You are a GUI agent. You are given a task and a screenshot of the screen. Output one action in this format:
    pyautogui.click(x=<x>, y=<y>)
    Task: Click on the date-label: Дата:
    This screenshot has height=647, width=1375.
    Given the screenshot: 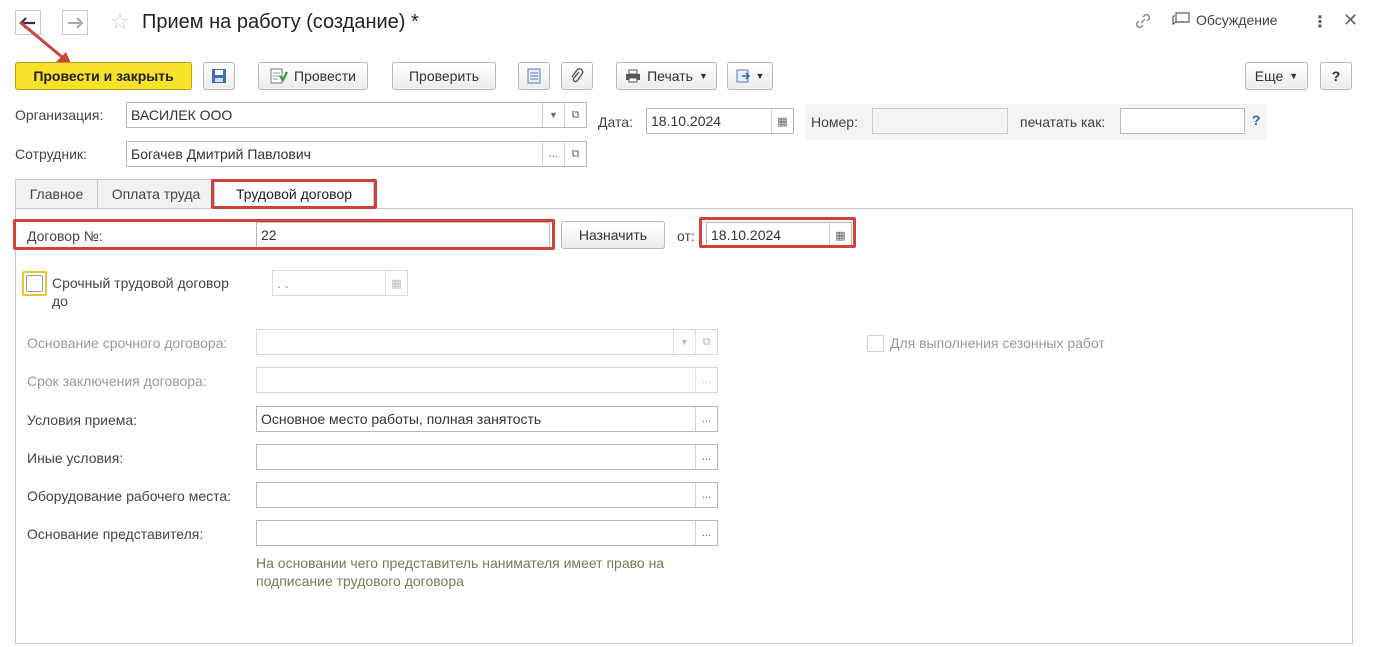 What is the action you would take?
    pyautogui.click(x=615, y=122)
    